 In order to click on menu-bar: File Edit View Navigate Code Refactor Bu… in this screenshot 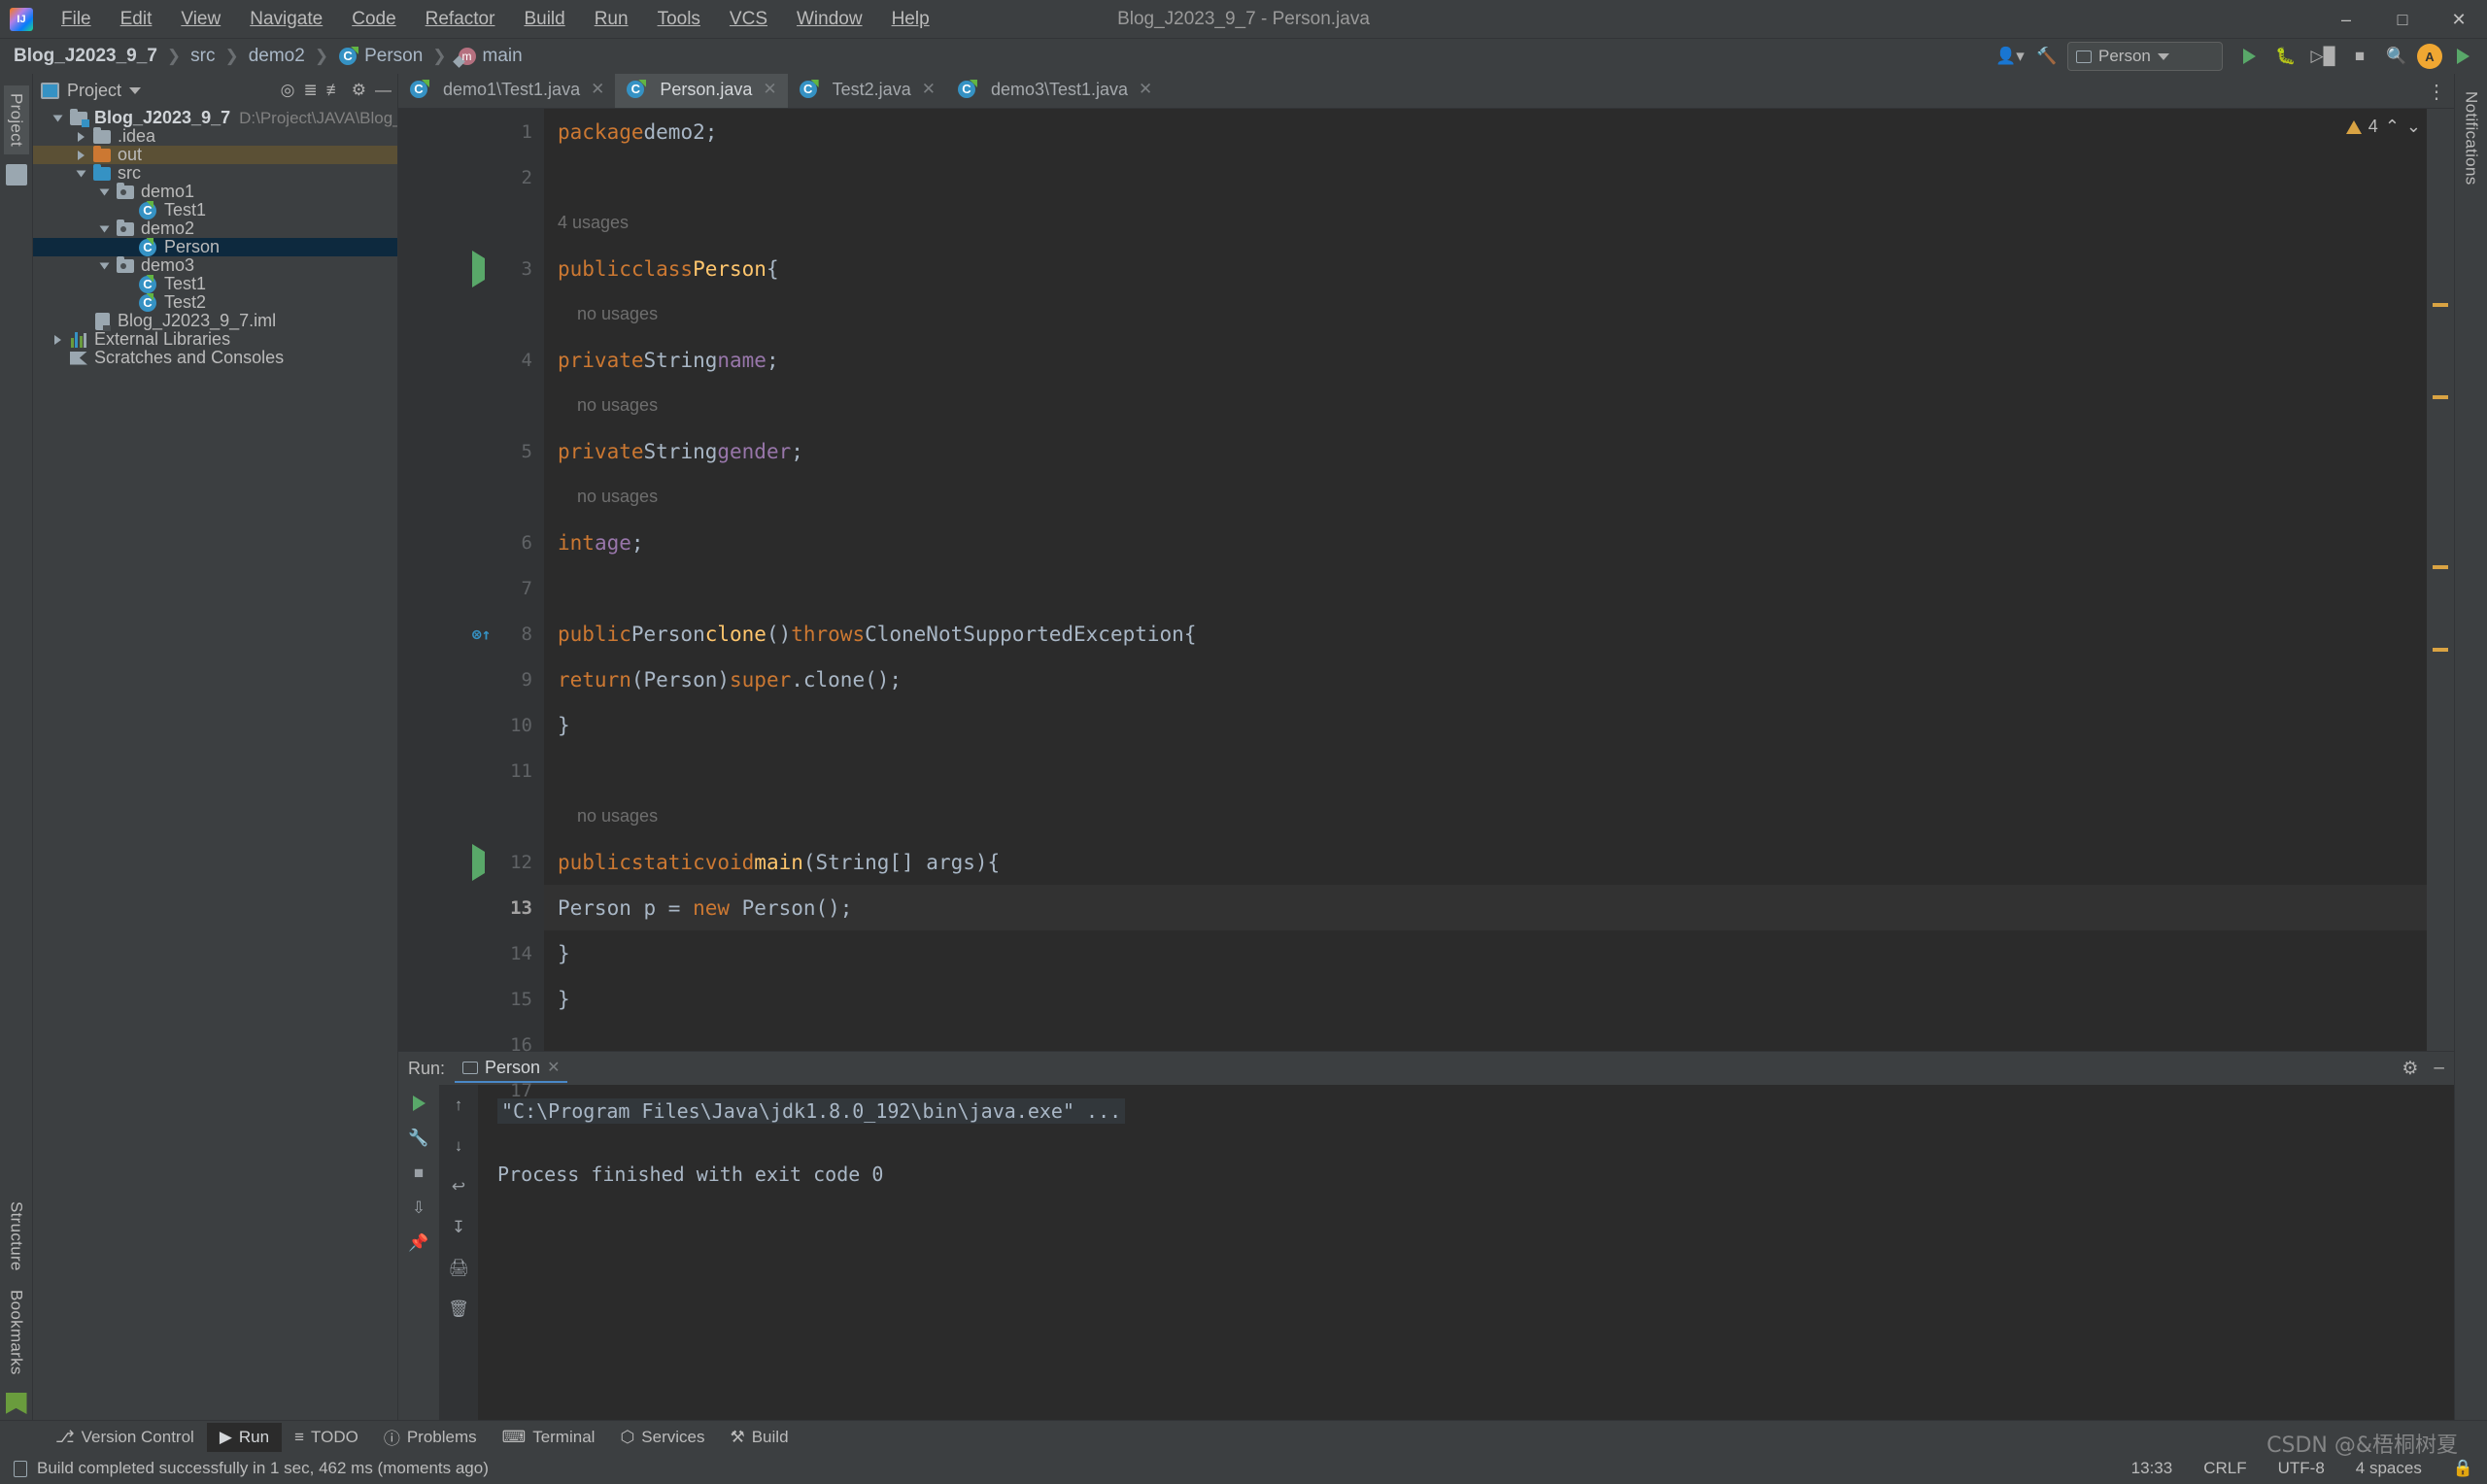, I will do `click(495, 19)`.